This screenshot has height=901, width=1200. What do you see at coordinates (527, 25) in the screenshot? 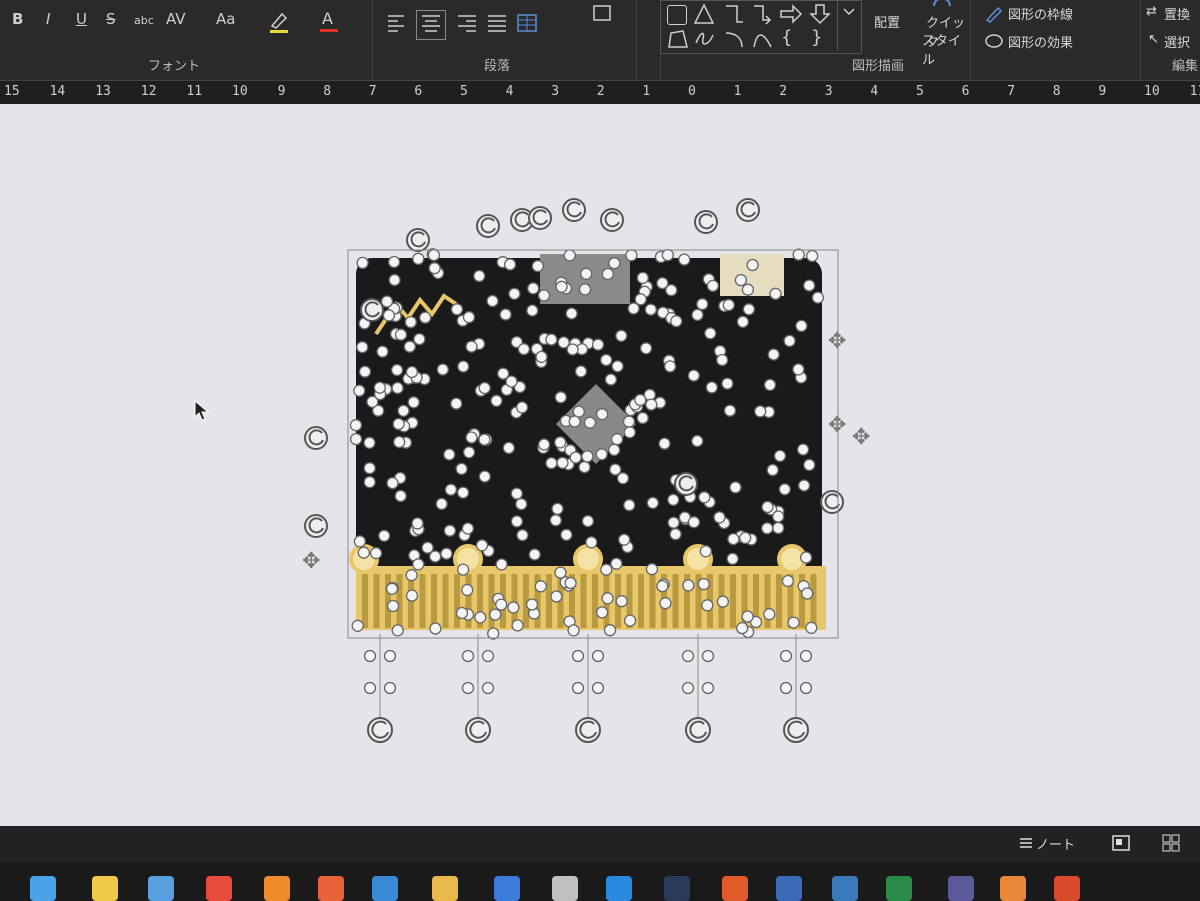
I see `columns-icon` at bounding box center [527, 25].